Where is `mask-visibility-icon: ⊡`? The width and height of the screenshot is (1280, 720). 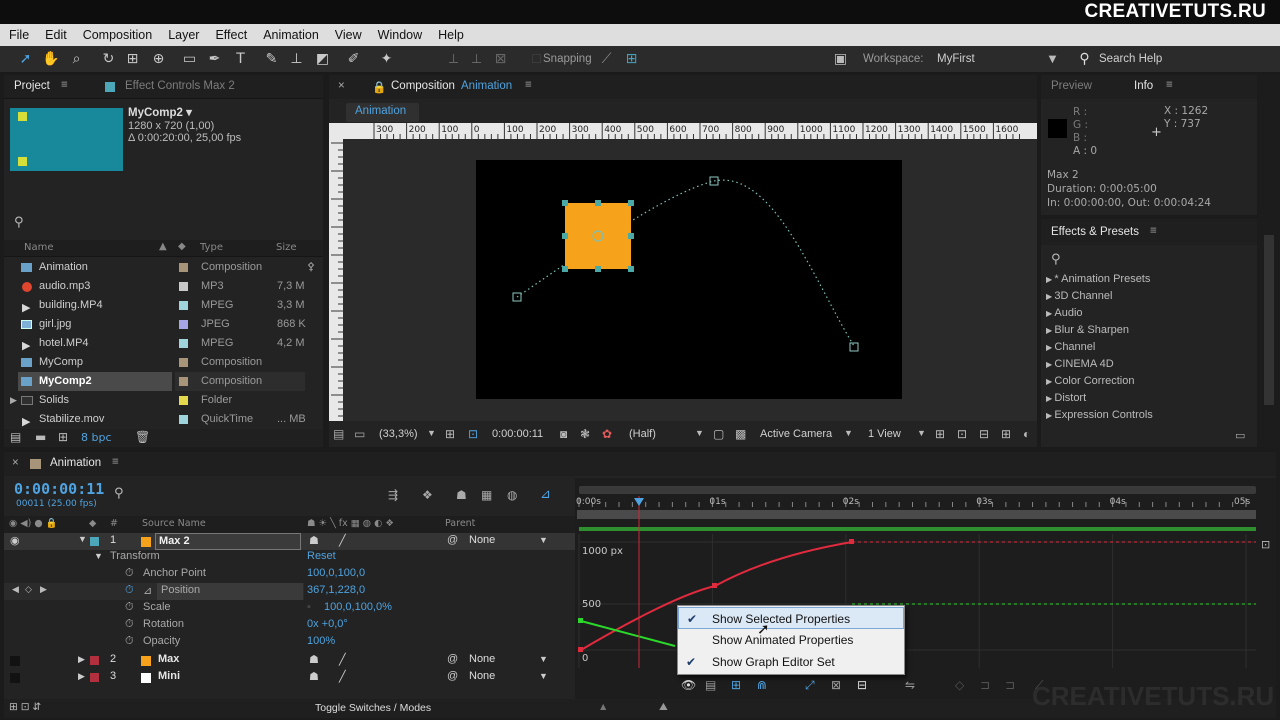 mask-visibility-icon: ⊡ is located at coordinates (473, 434).